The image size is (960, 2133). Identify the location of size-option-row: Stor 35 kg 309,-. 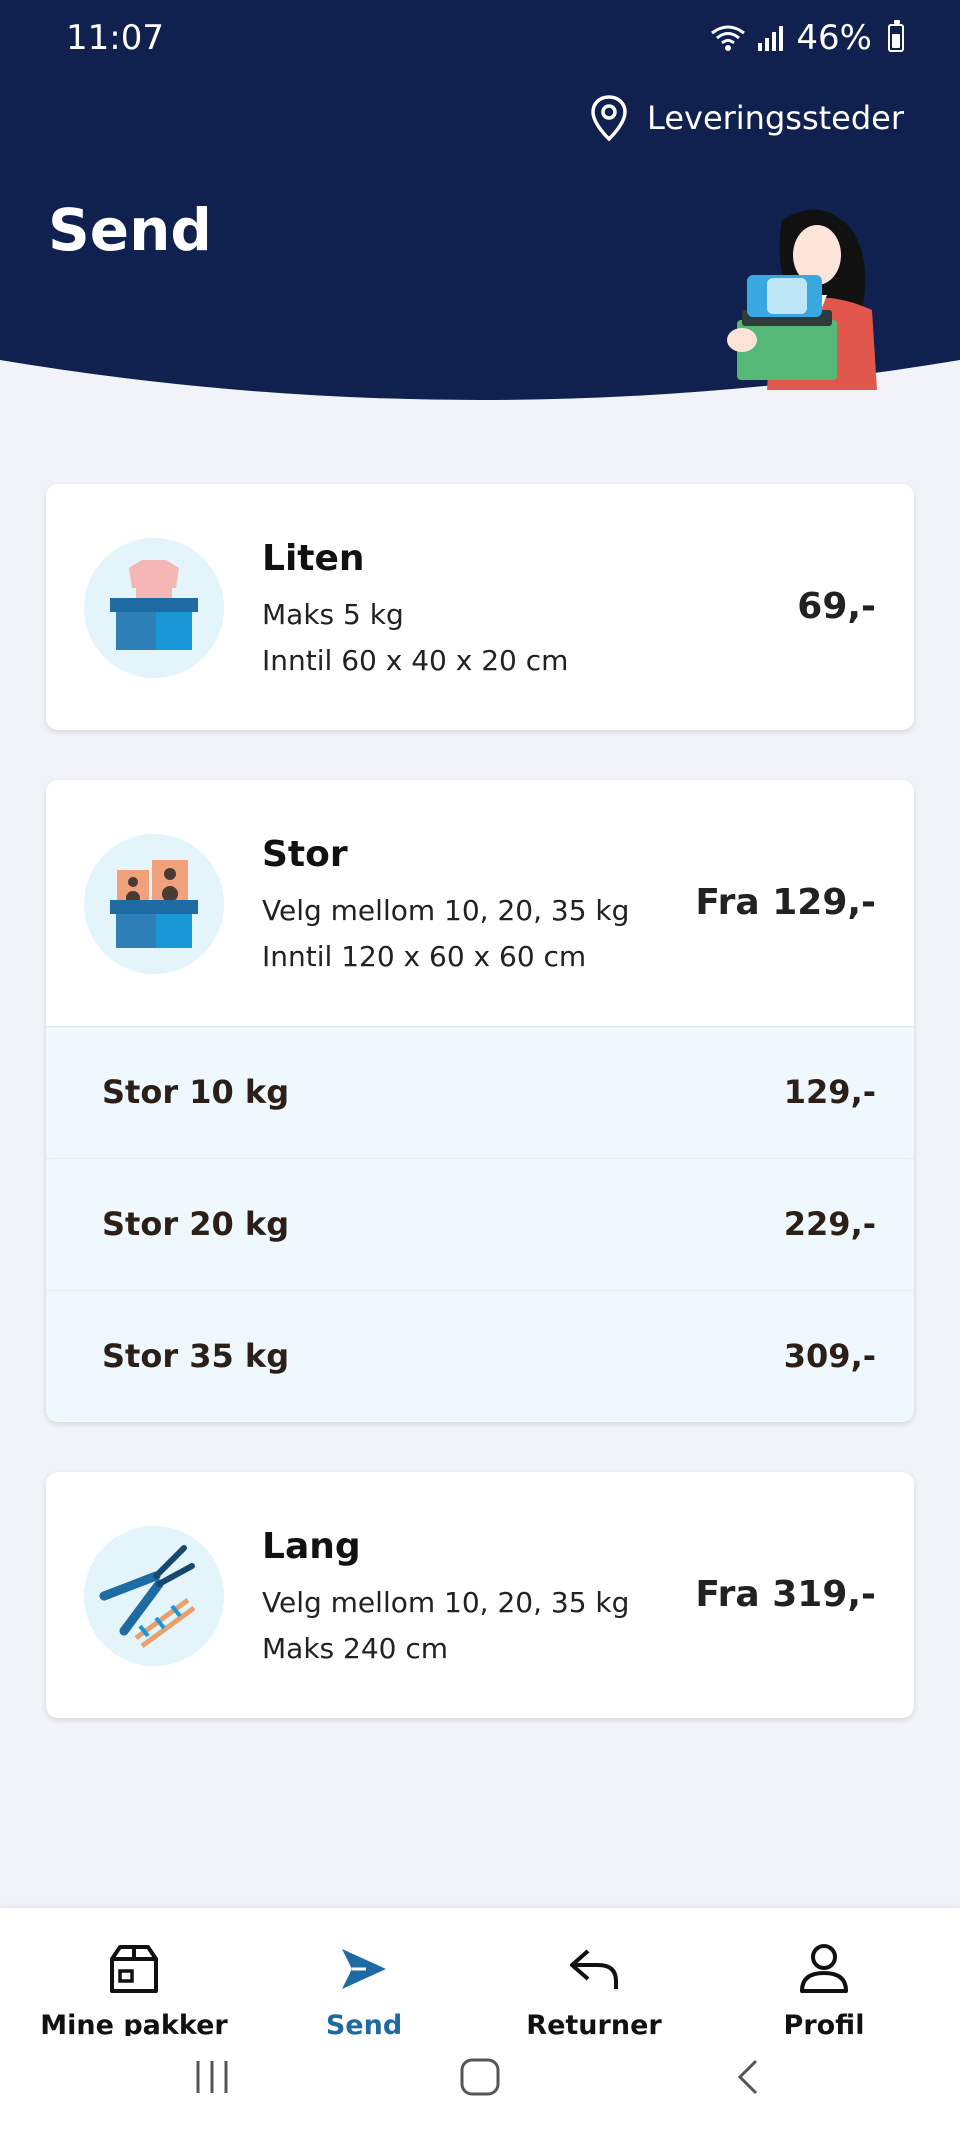
(480, 1356).